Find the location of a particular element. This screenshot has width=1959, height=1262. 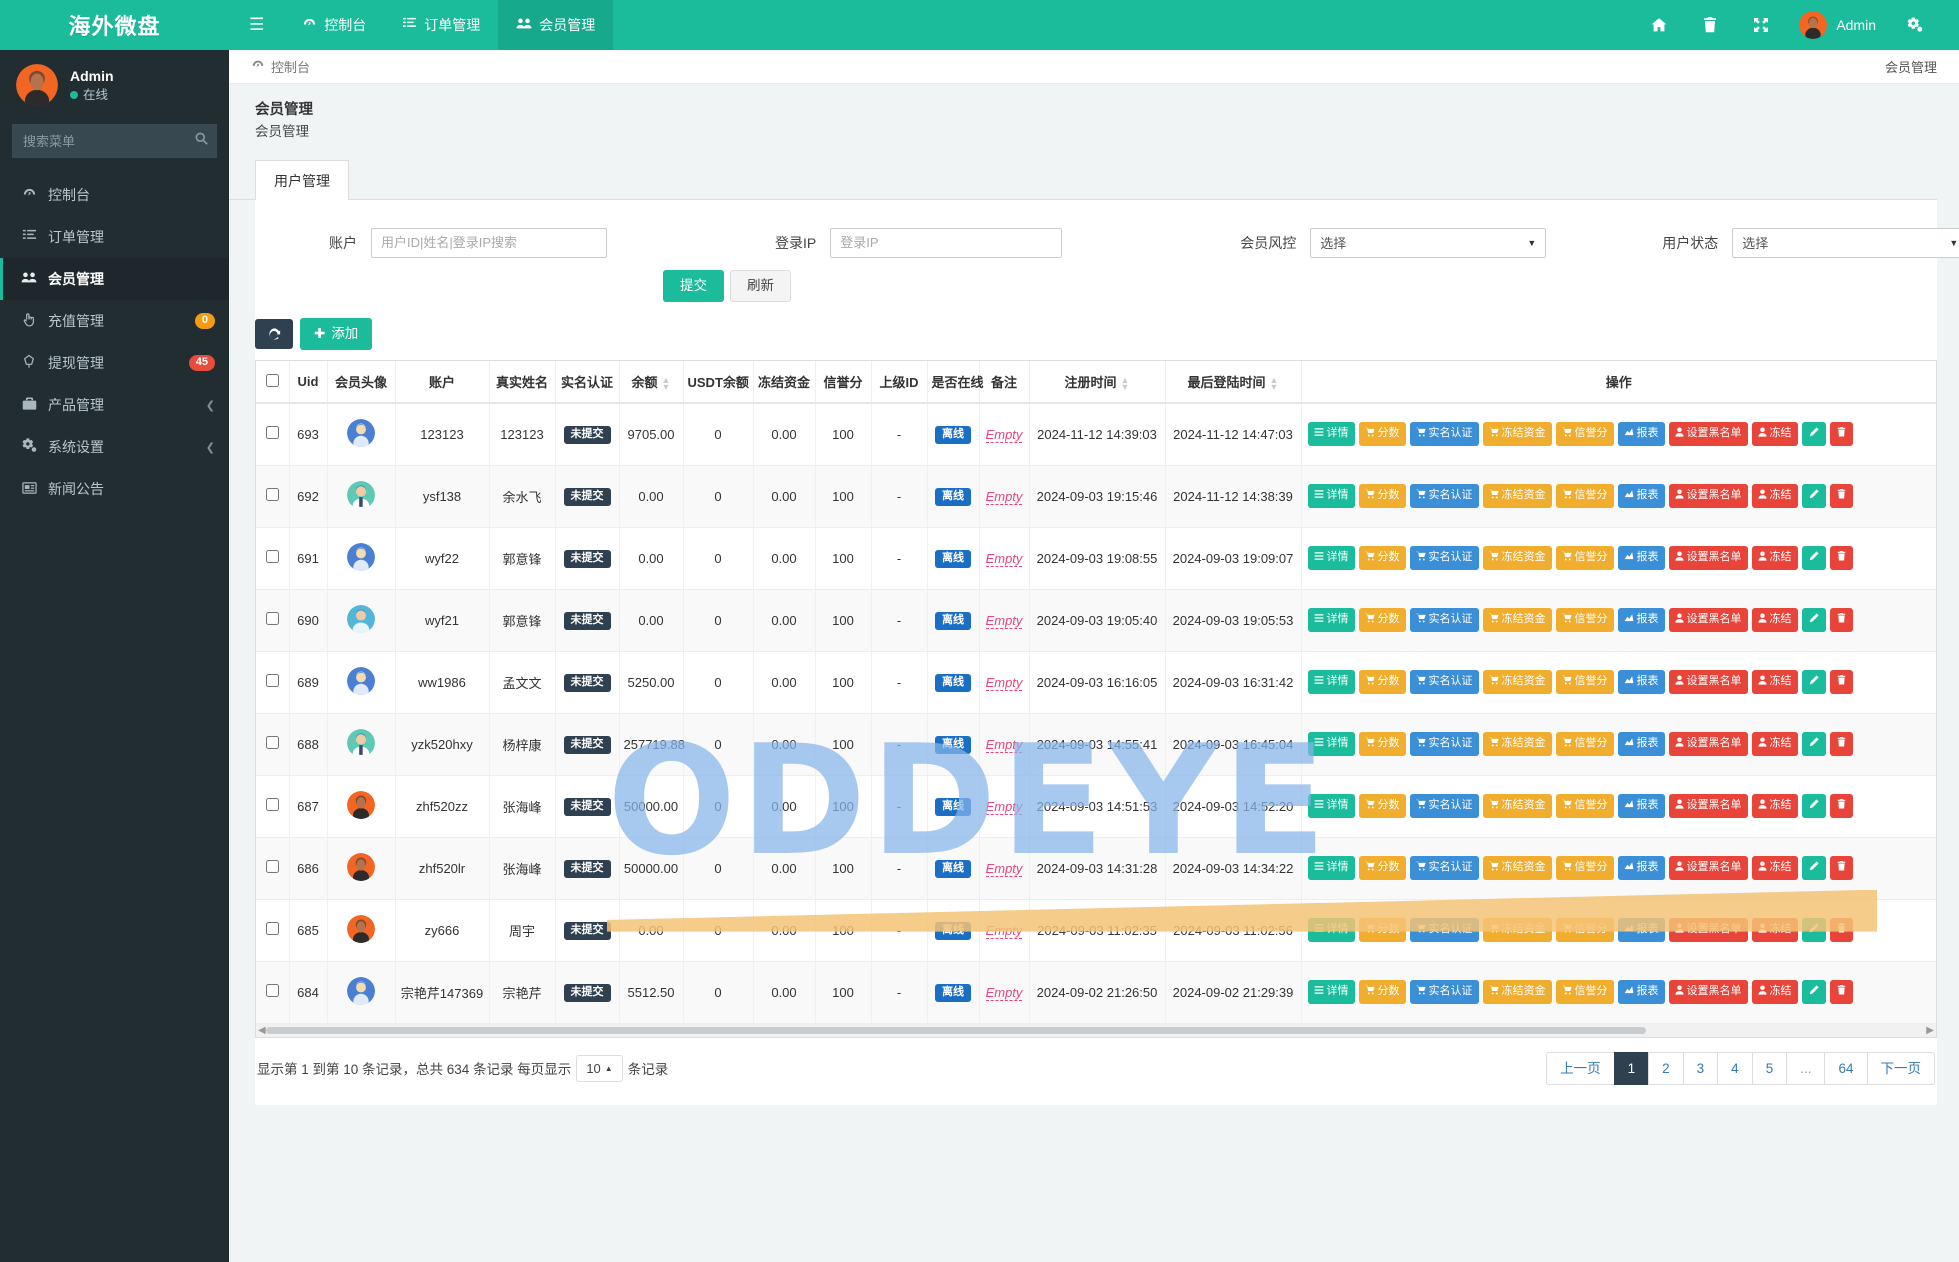

pagination-item-5: 5 is located at coordinates (1769, 1068).